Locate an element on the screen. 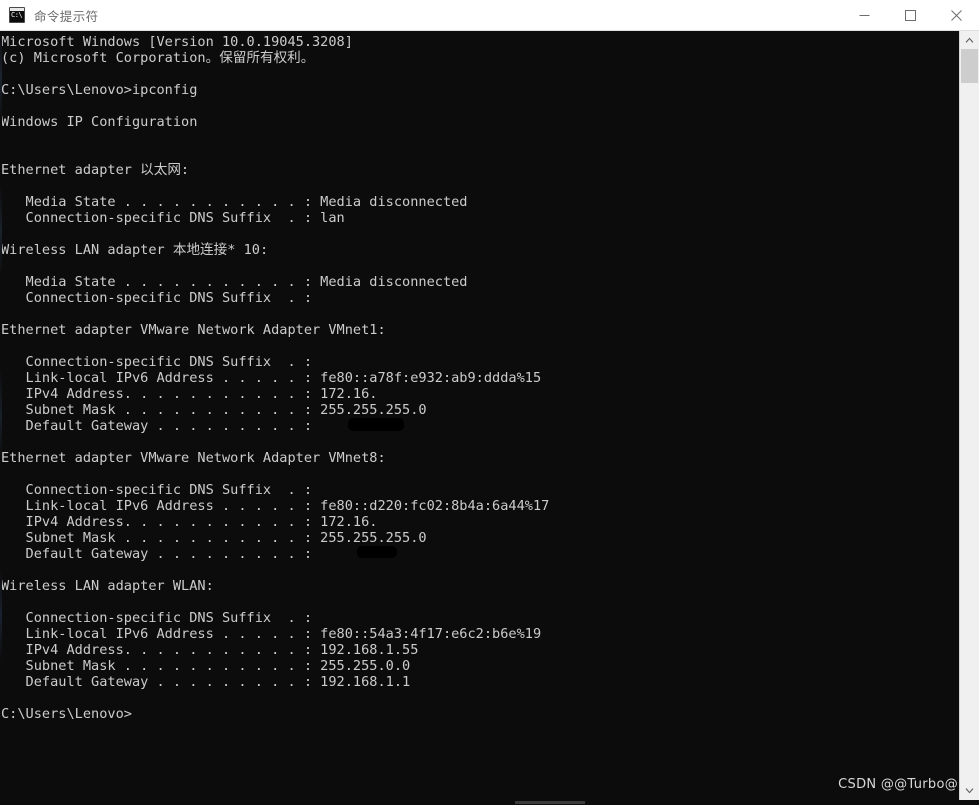 This screenshot has width=979, height=805. minimize-button is located at coordinates (864, 15).